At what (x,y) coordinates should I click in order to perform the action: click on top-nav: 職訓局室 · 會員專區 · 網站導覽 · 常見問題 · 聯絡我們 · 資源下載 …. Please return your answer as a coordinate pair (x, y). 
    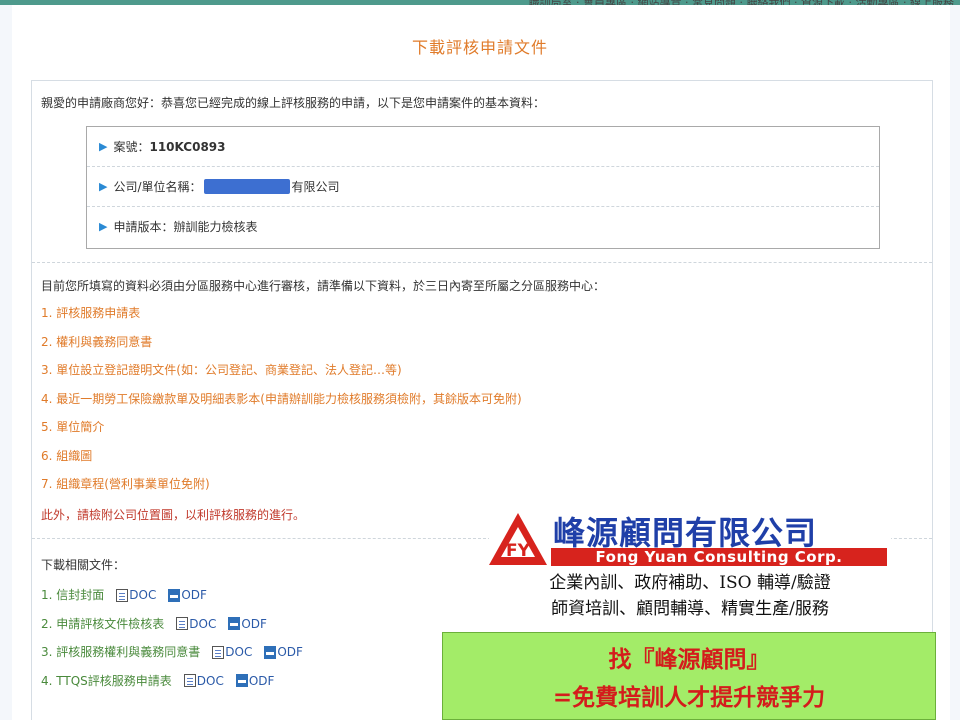
    Looking at the image, I should click on (741, 2).